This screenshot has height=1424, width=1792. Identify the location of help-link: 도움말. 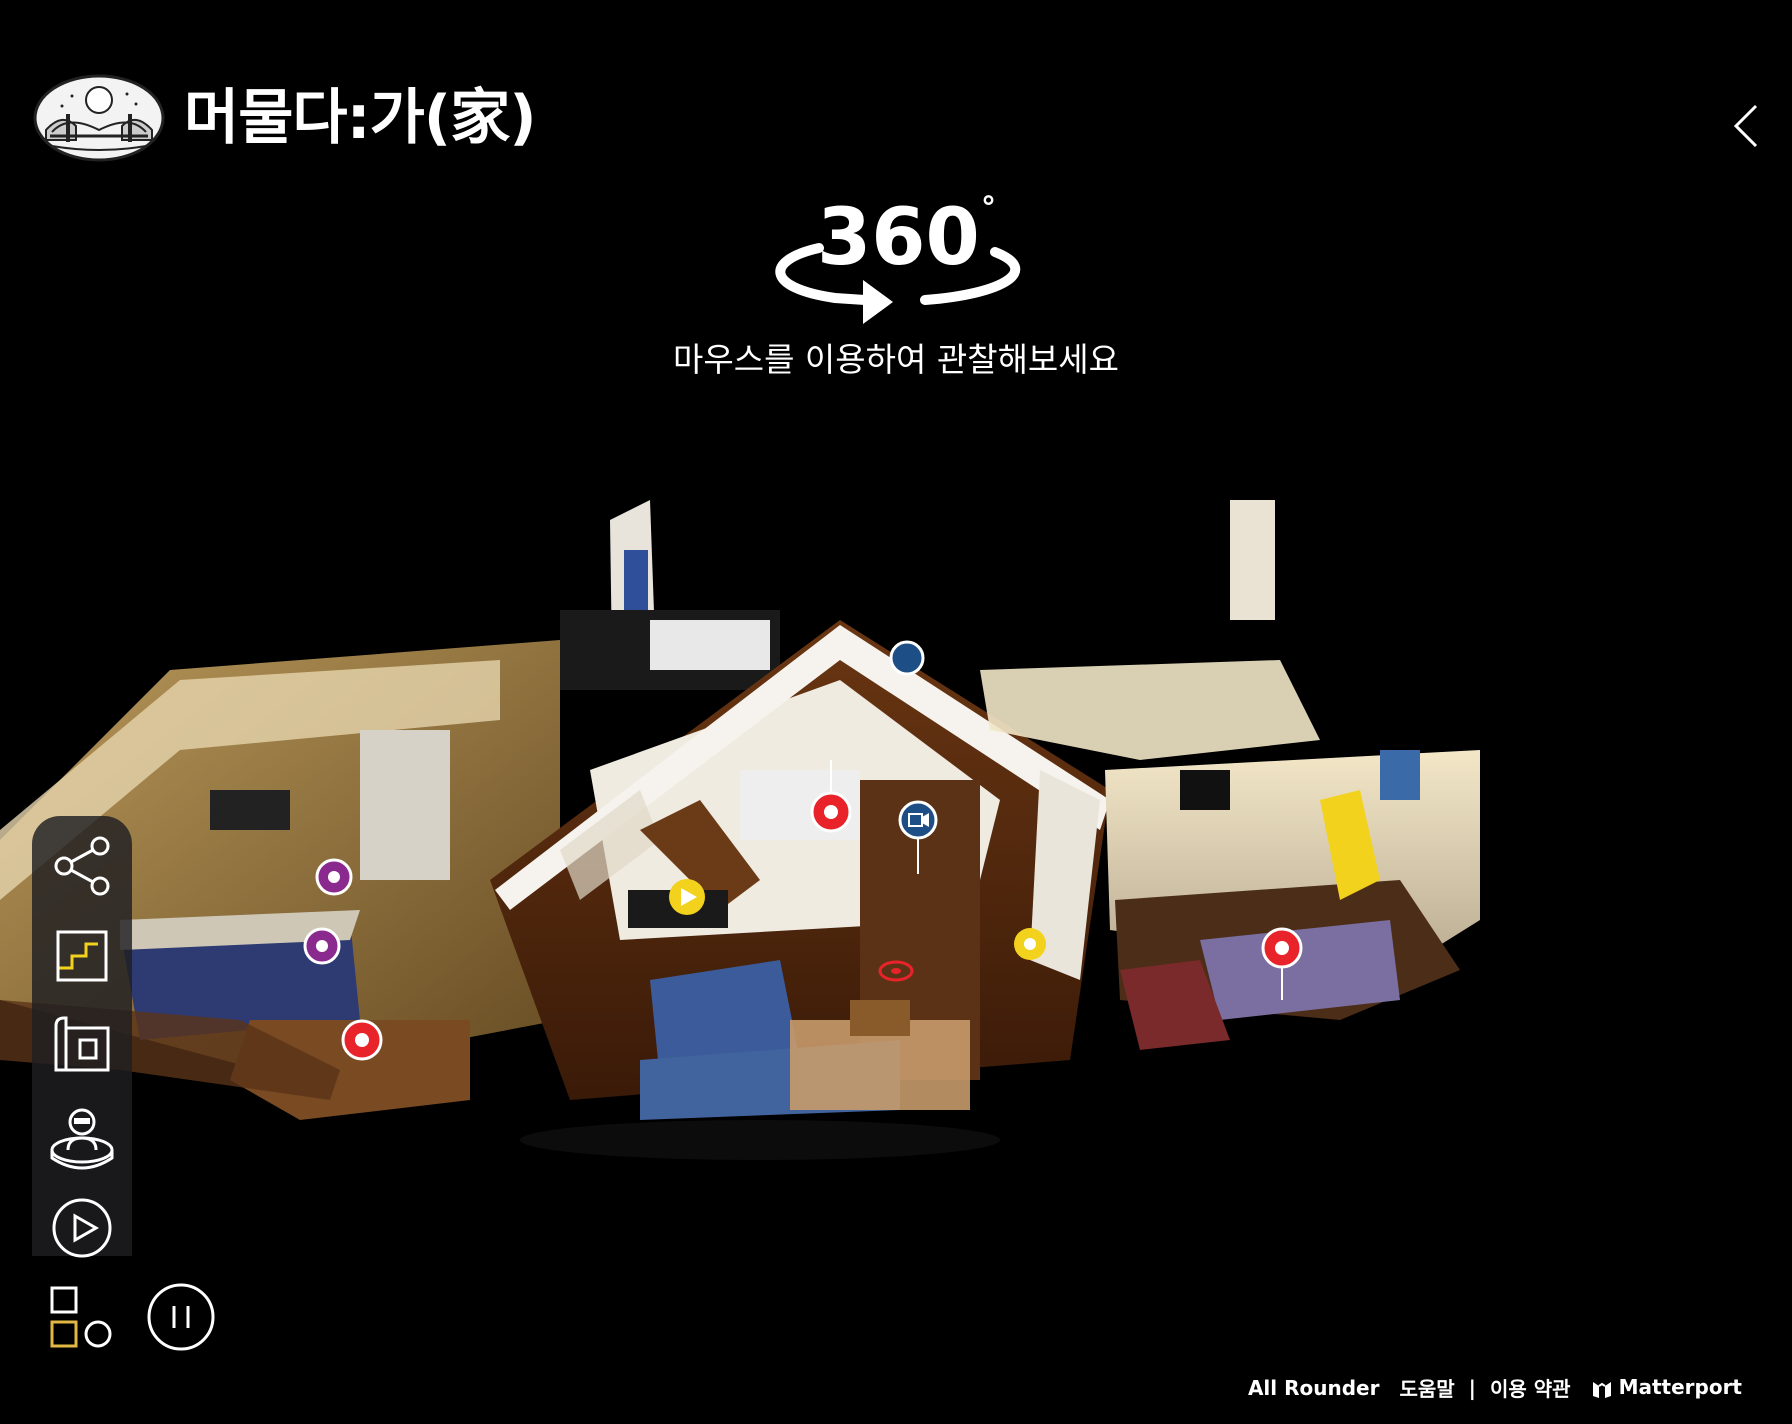
(1426, 1387).